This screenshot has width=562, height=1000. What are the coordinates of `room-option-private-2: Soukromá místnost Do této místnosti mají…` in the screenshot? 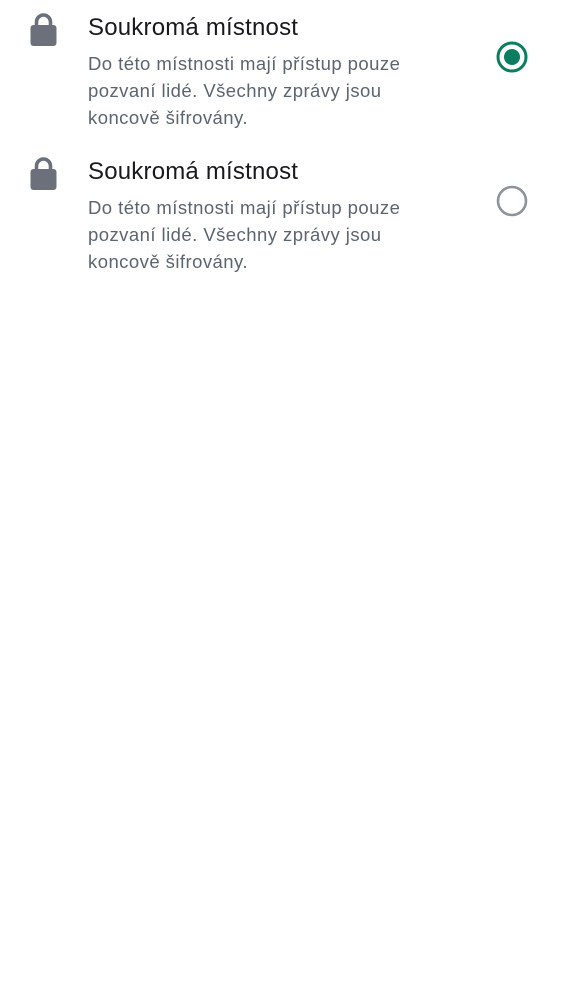 It's located at (281, 216).